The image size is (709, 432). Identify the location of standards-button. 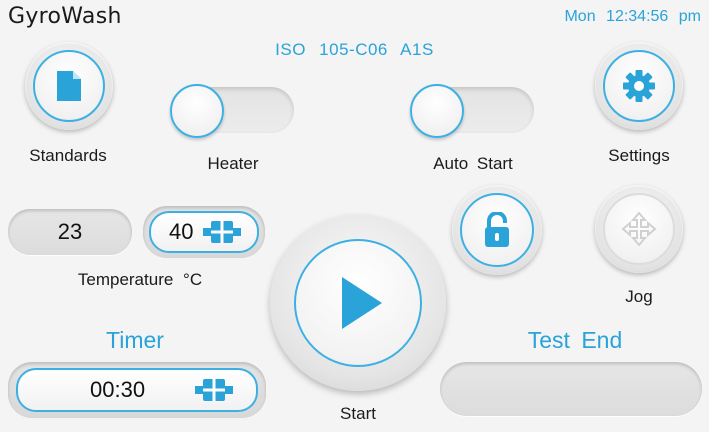
(69, 86).